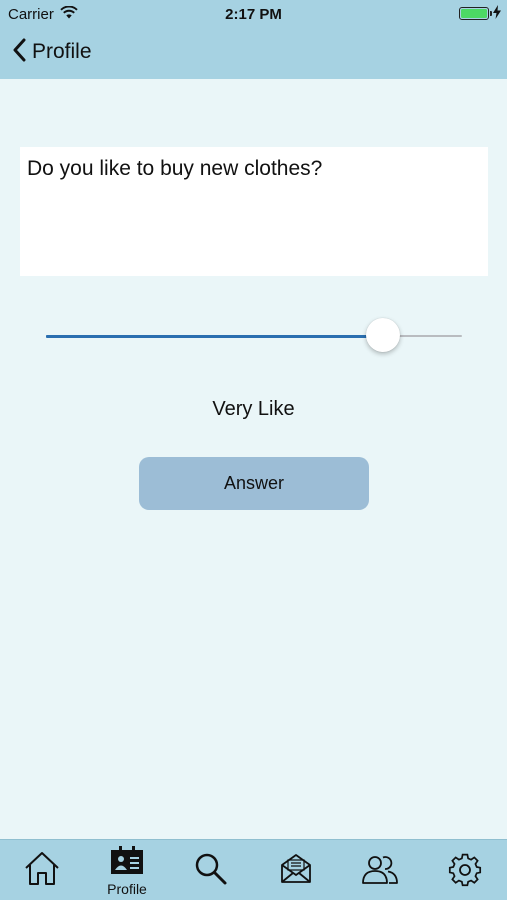 This screenshot has width=507, height=900. What do you see at coordinates (475, 13) in the screenshot?
I see `battery-icon` at bounding box center [475, 13].